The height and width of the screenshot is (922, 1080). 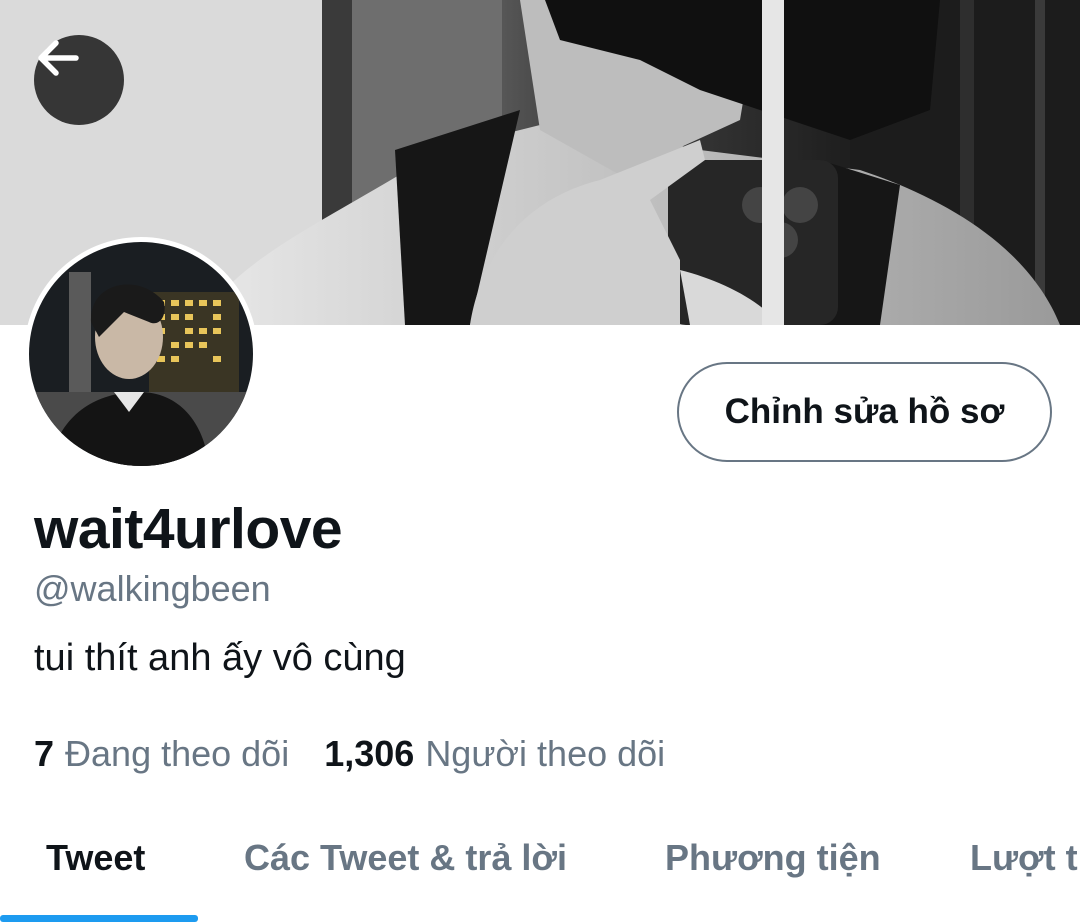 What do you see at coordinates (99, 918) in the screenshot?
I see `active-tab-indicator` at bounding box center [99, 918].